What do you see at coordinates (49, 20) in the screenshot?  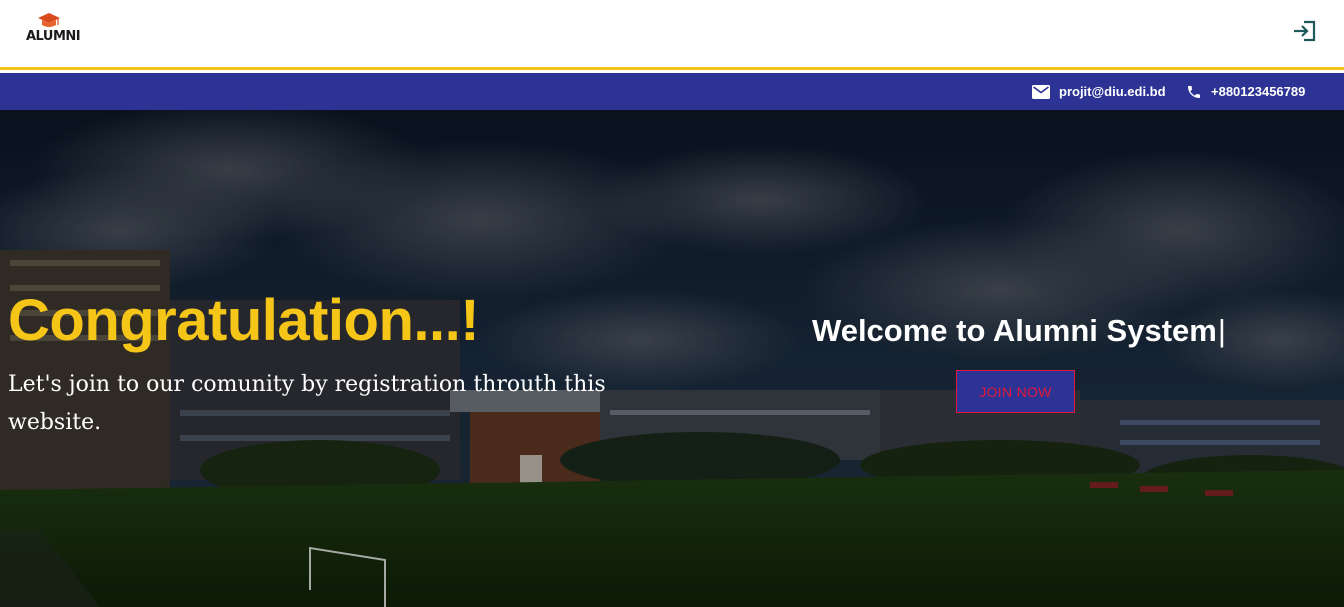 I see `graduation-cap-icon` at bounding box center [49, 20].